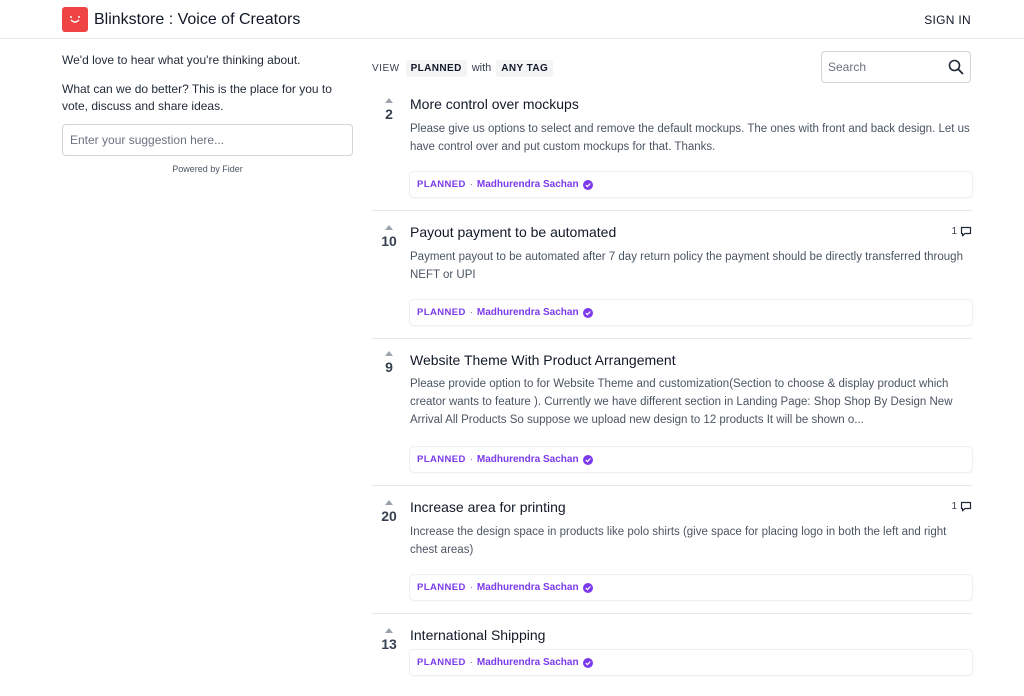 The width and height of the screenshot is (1024, 696). What do you see at coordinates (207, 140) in the screenshot?
I see `suggestion-input` at bounding box center [207, 140].